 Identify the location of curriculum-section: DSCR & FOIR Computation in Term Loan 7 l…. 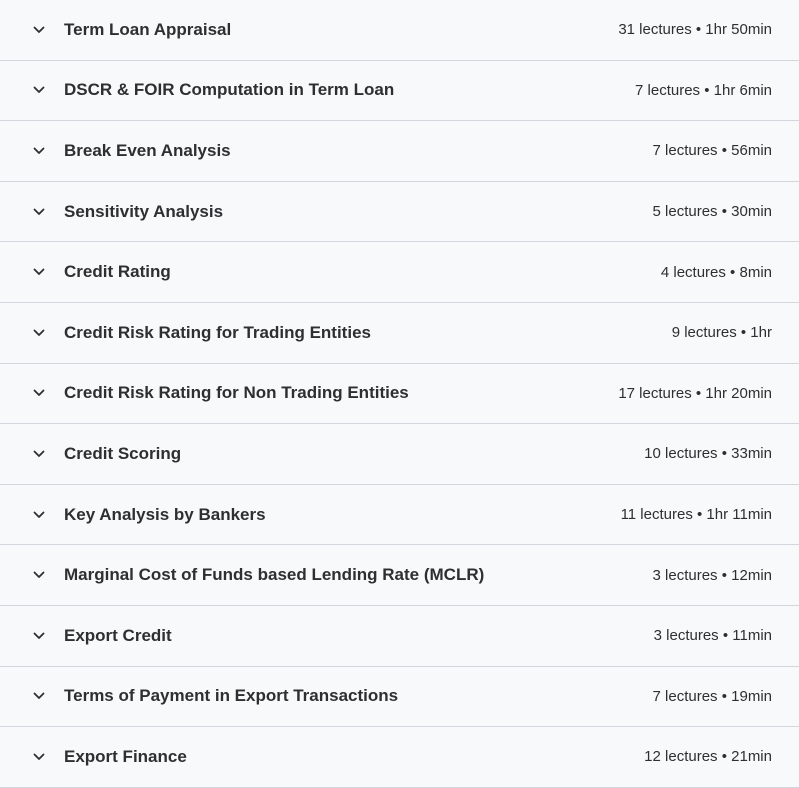
(399, 91).